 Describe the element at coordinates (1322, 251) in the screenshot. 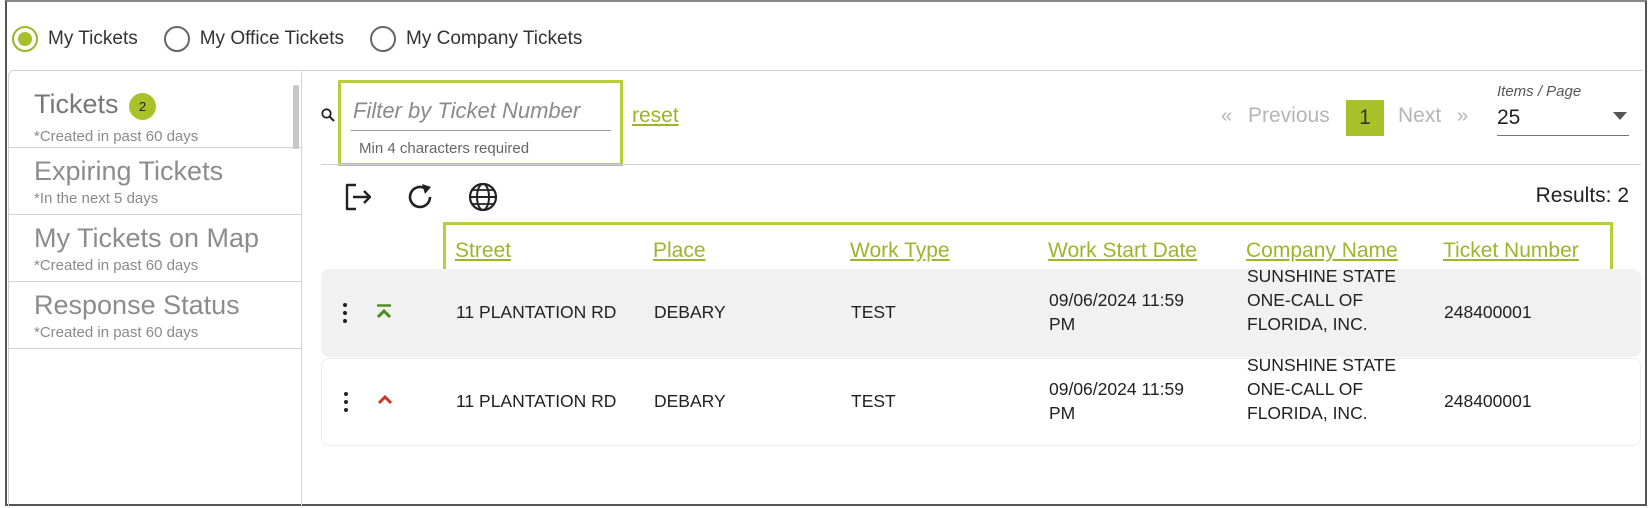

I see `column-header-company-name: Company Name` at that location.